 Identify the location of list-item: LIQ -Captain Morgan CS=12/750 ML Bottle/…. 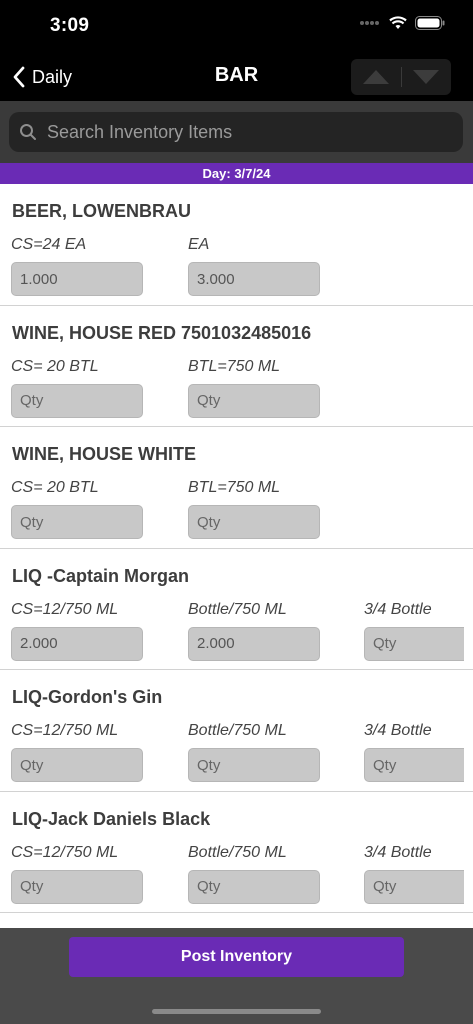
(236, 609).